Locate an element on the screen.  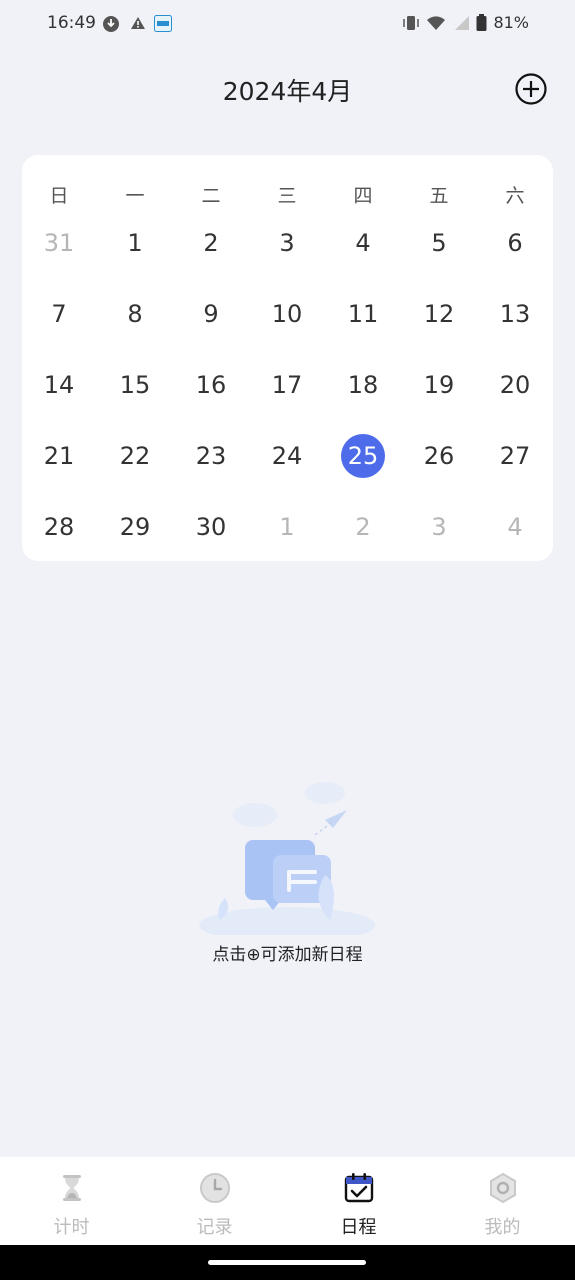
weekday-header: 五 is located at coordinates (439, 196).